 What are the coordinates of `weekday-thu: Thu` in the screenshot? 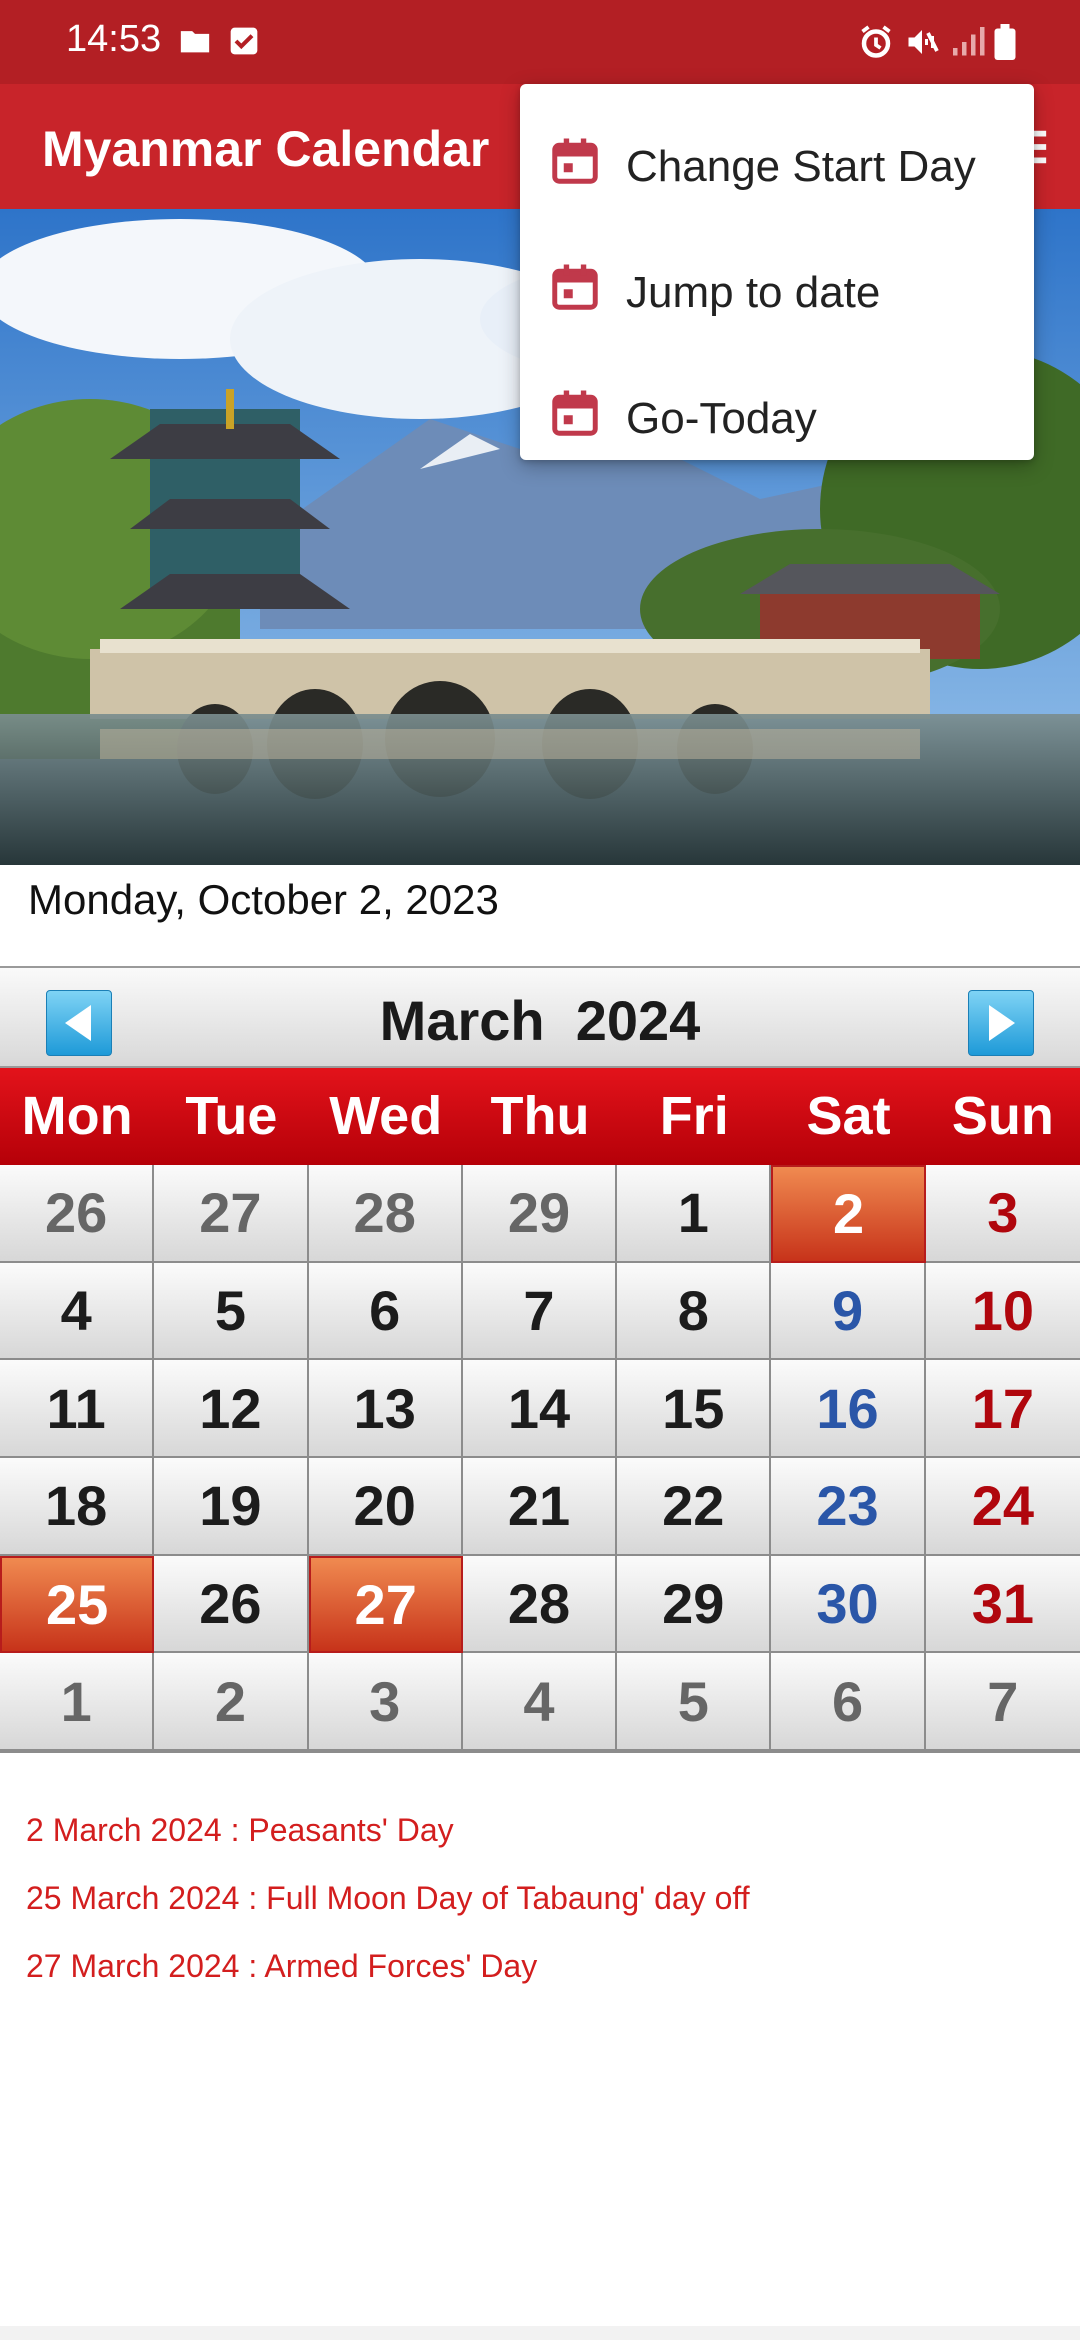 It's located at (540, 1116).